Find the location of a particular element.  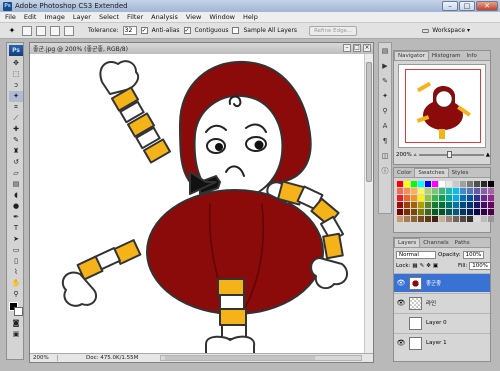

subtract-selection-button is located at coordinates (55, 30).